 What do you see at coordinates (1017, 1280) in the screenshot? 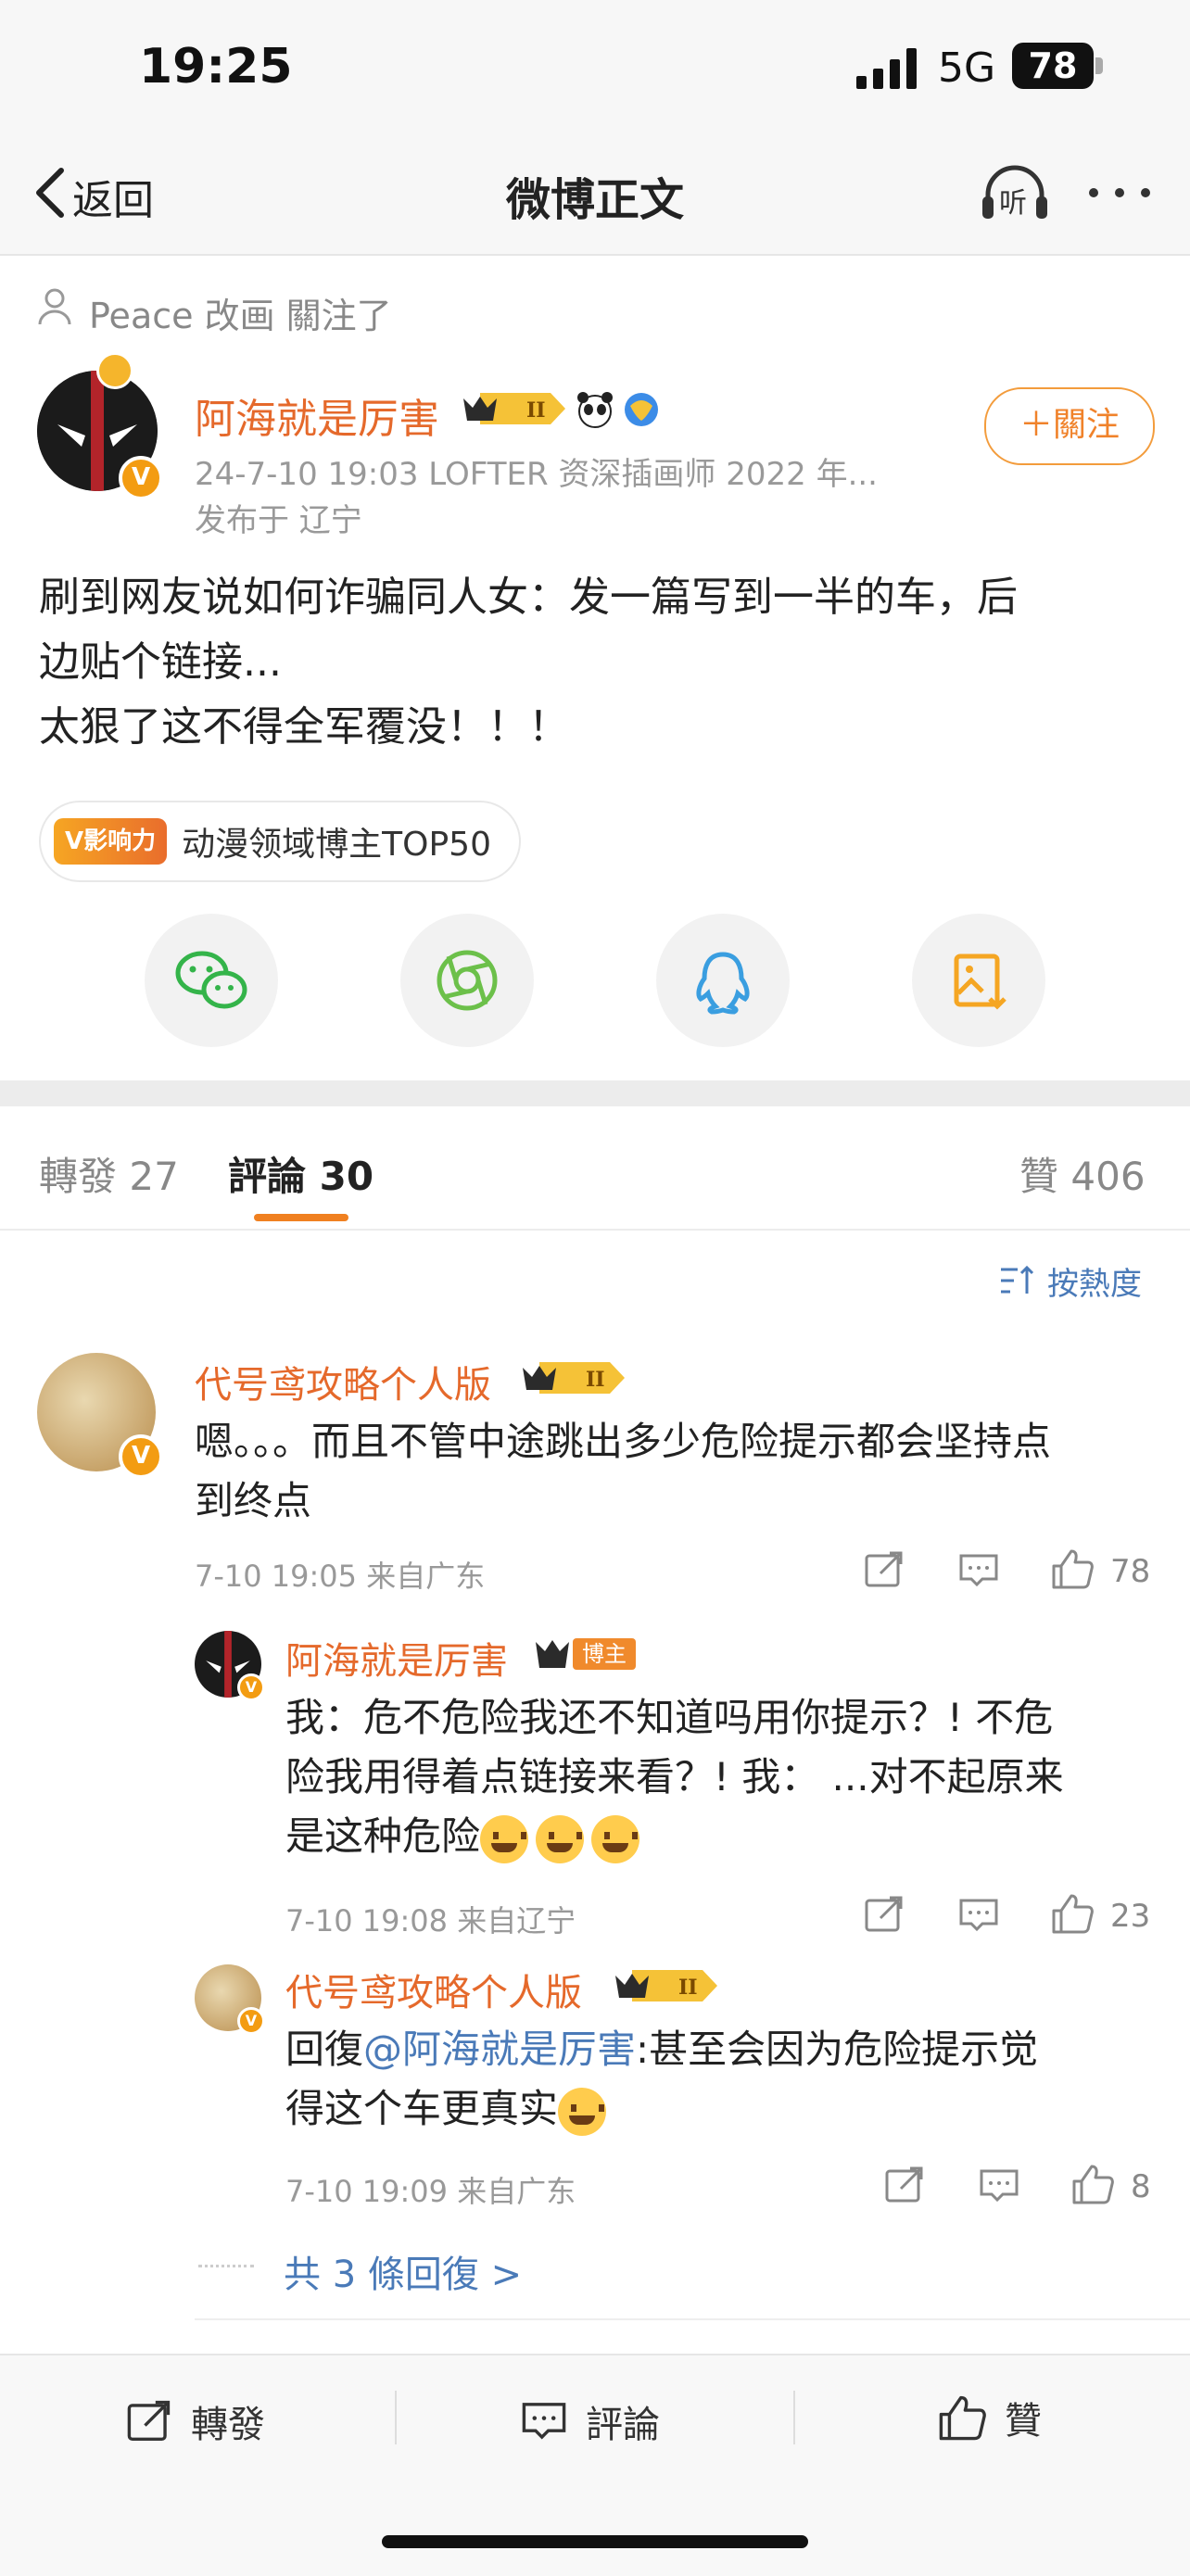
I see `sort-icon` at bounding box center [1017, 1280].